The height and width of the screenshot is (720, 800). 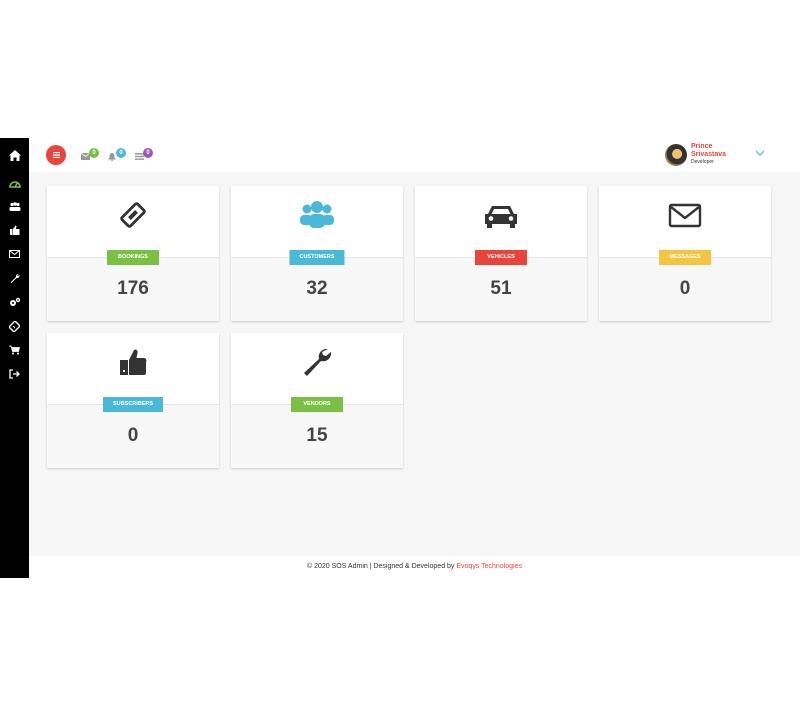 I want to click on stat-card-customers: CUSTOMERS 32, so click(x=317, y=253).